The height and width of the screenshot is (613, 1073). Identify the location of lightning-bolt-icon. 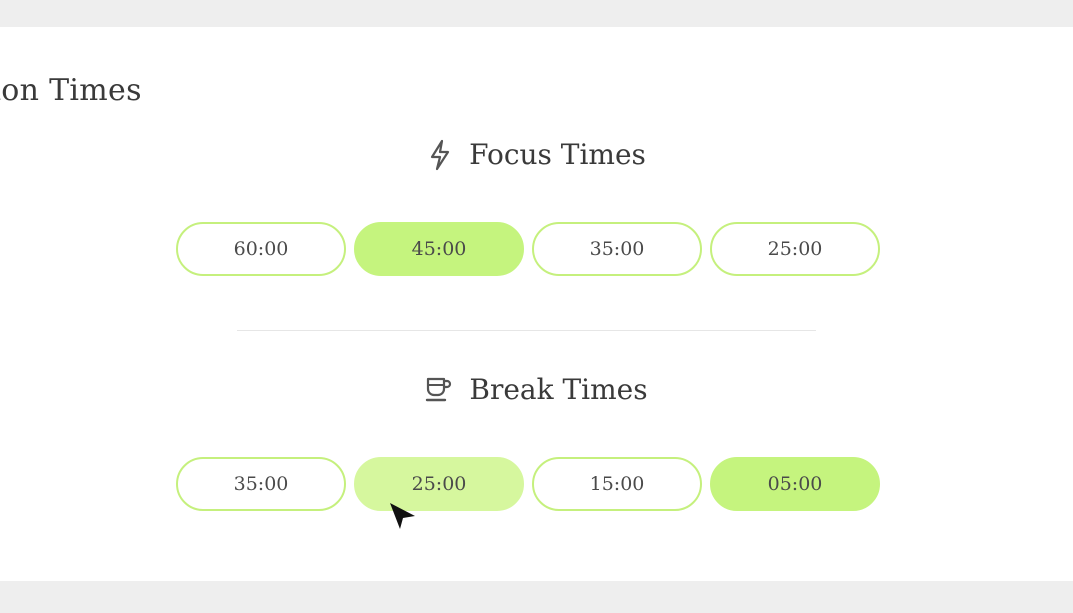
(440, 155).